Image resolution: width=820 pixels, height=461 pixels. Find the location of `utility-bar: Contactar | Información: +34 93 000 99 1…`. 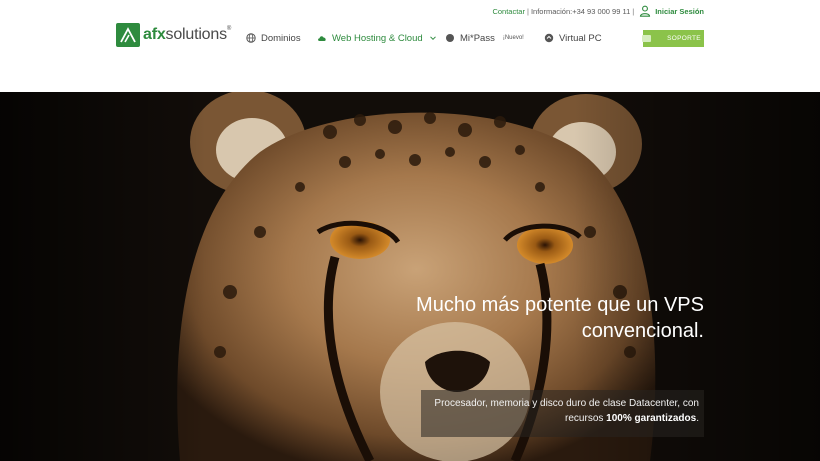

utility-bar: Contactar | Información: +34 93 000 99 1… is located at coordinates (598, 11).